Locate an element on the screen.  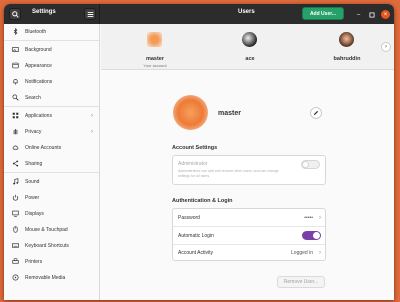
sidebar-item-label: Bluetooth is located at coordinates (36, 31).